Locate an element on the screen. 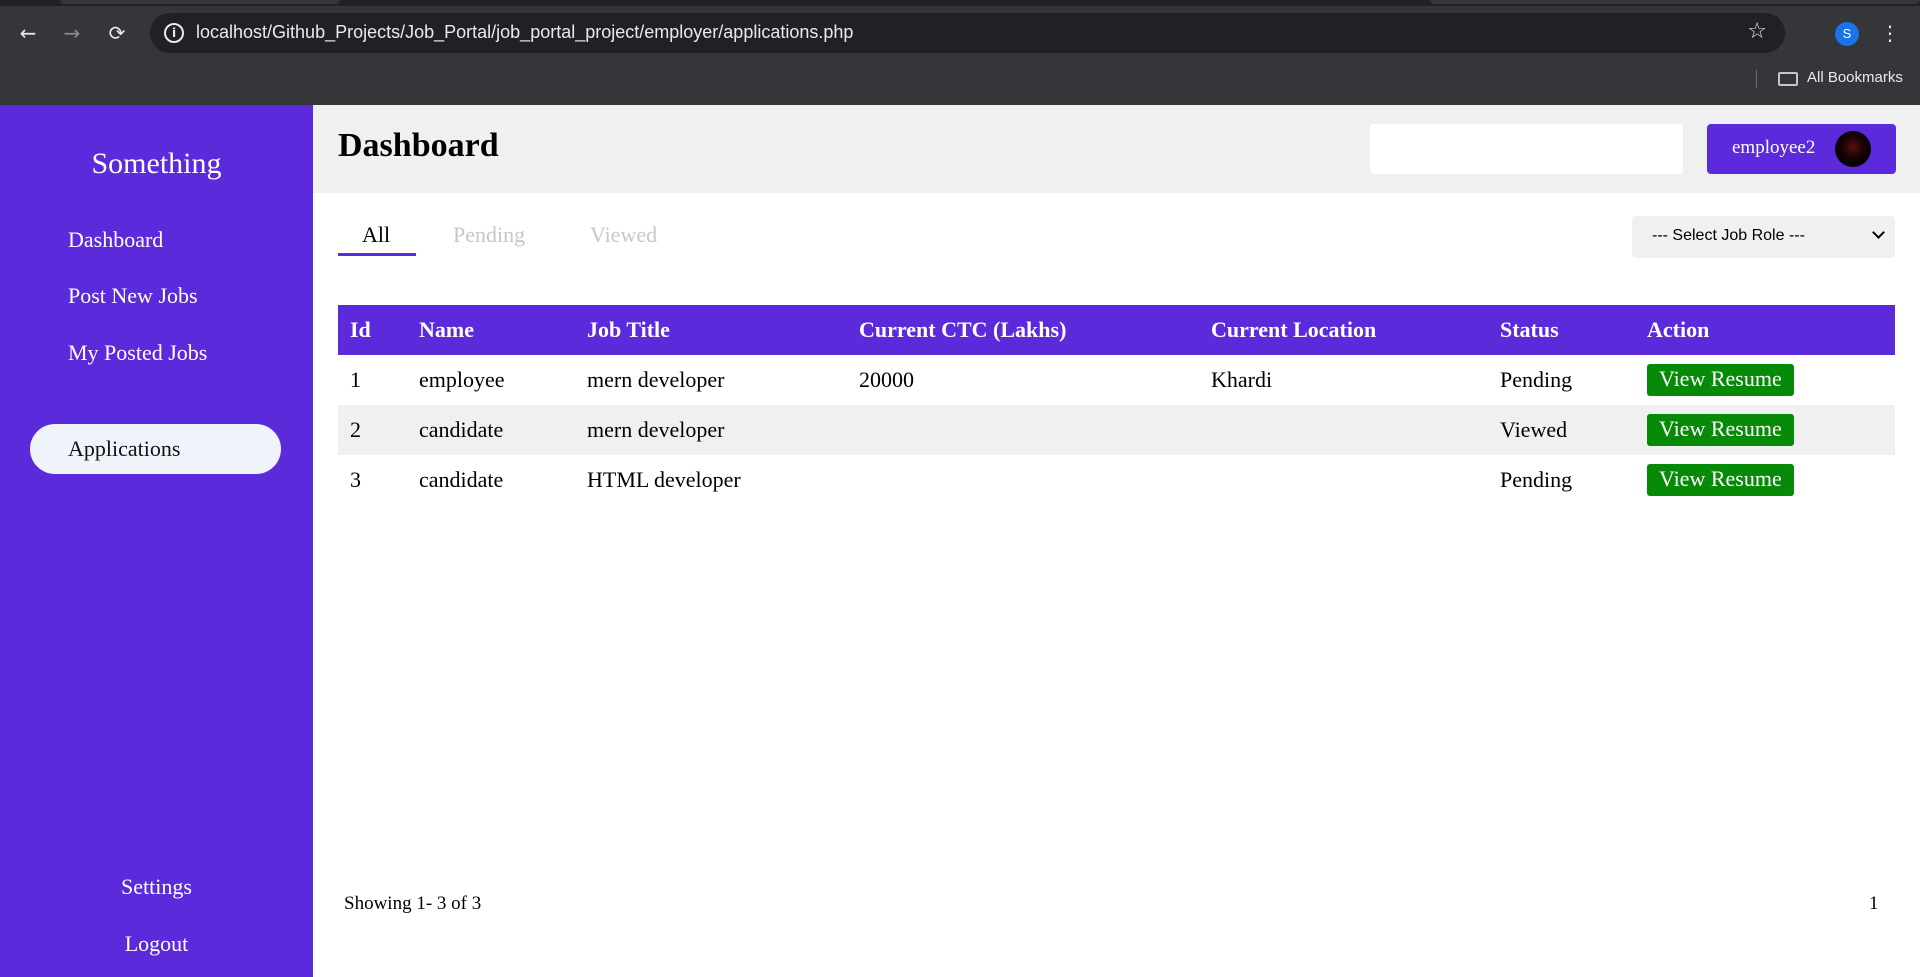 Image resolution: width=1920 pixels, height=977 pixels. cell-name: employee is located at coordinates (462, 379).